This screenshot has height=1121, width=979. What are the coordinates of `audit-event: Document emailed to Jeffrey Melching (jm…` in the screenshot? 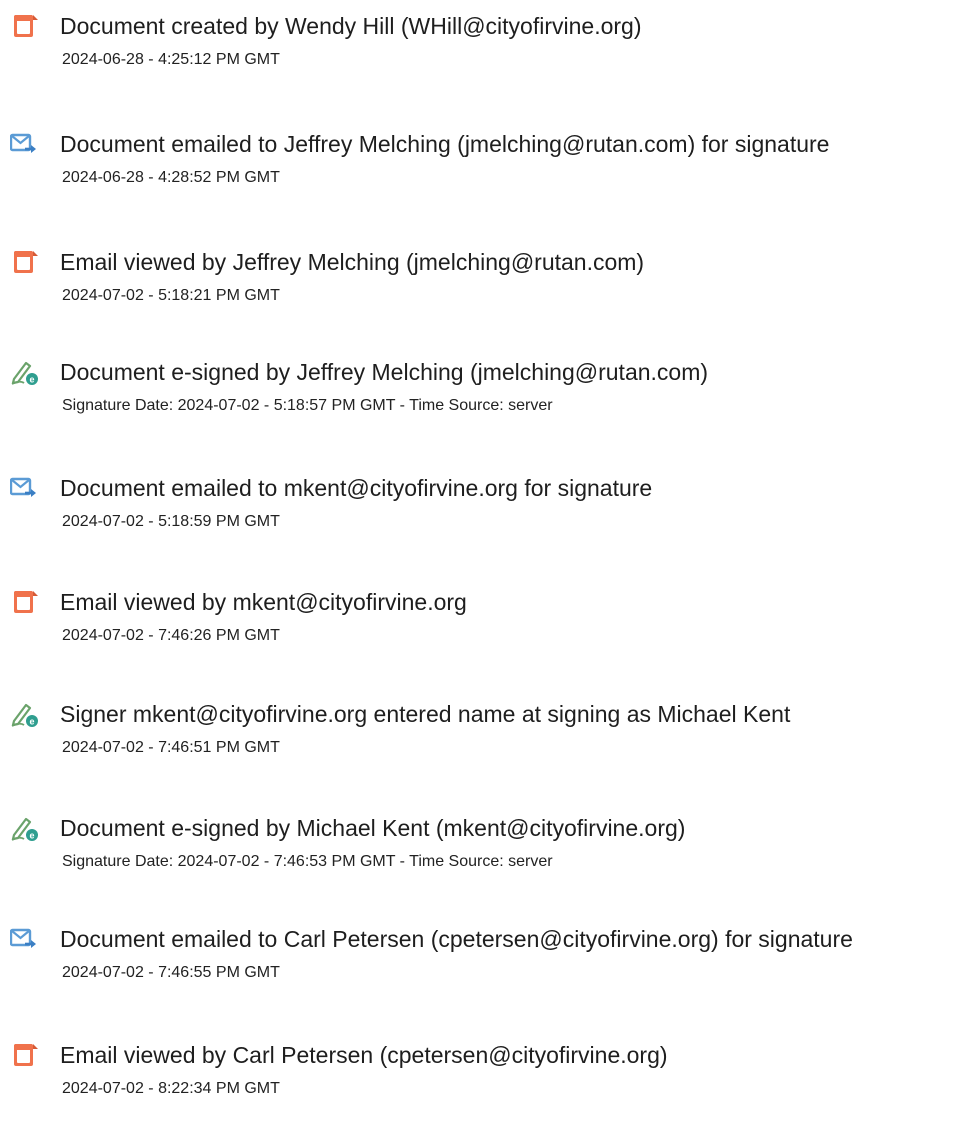 It's located at (492, 170).